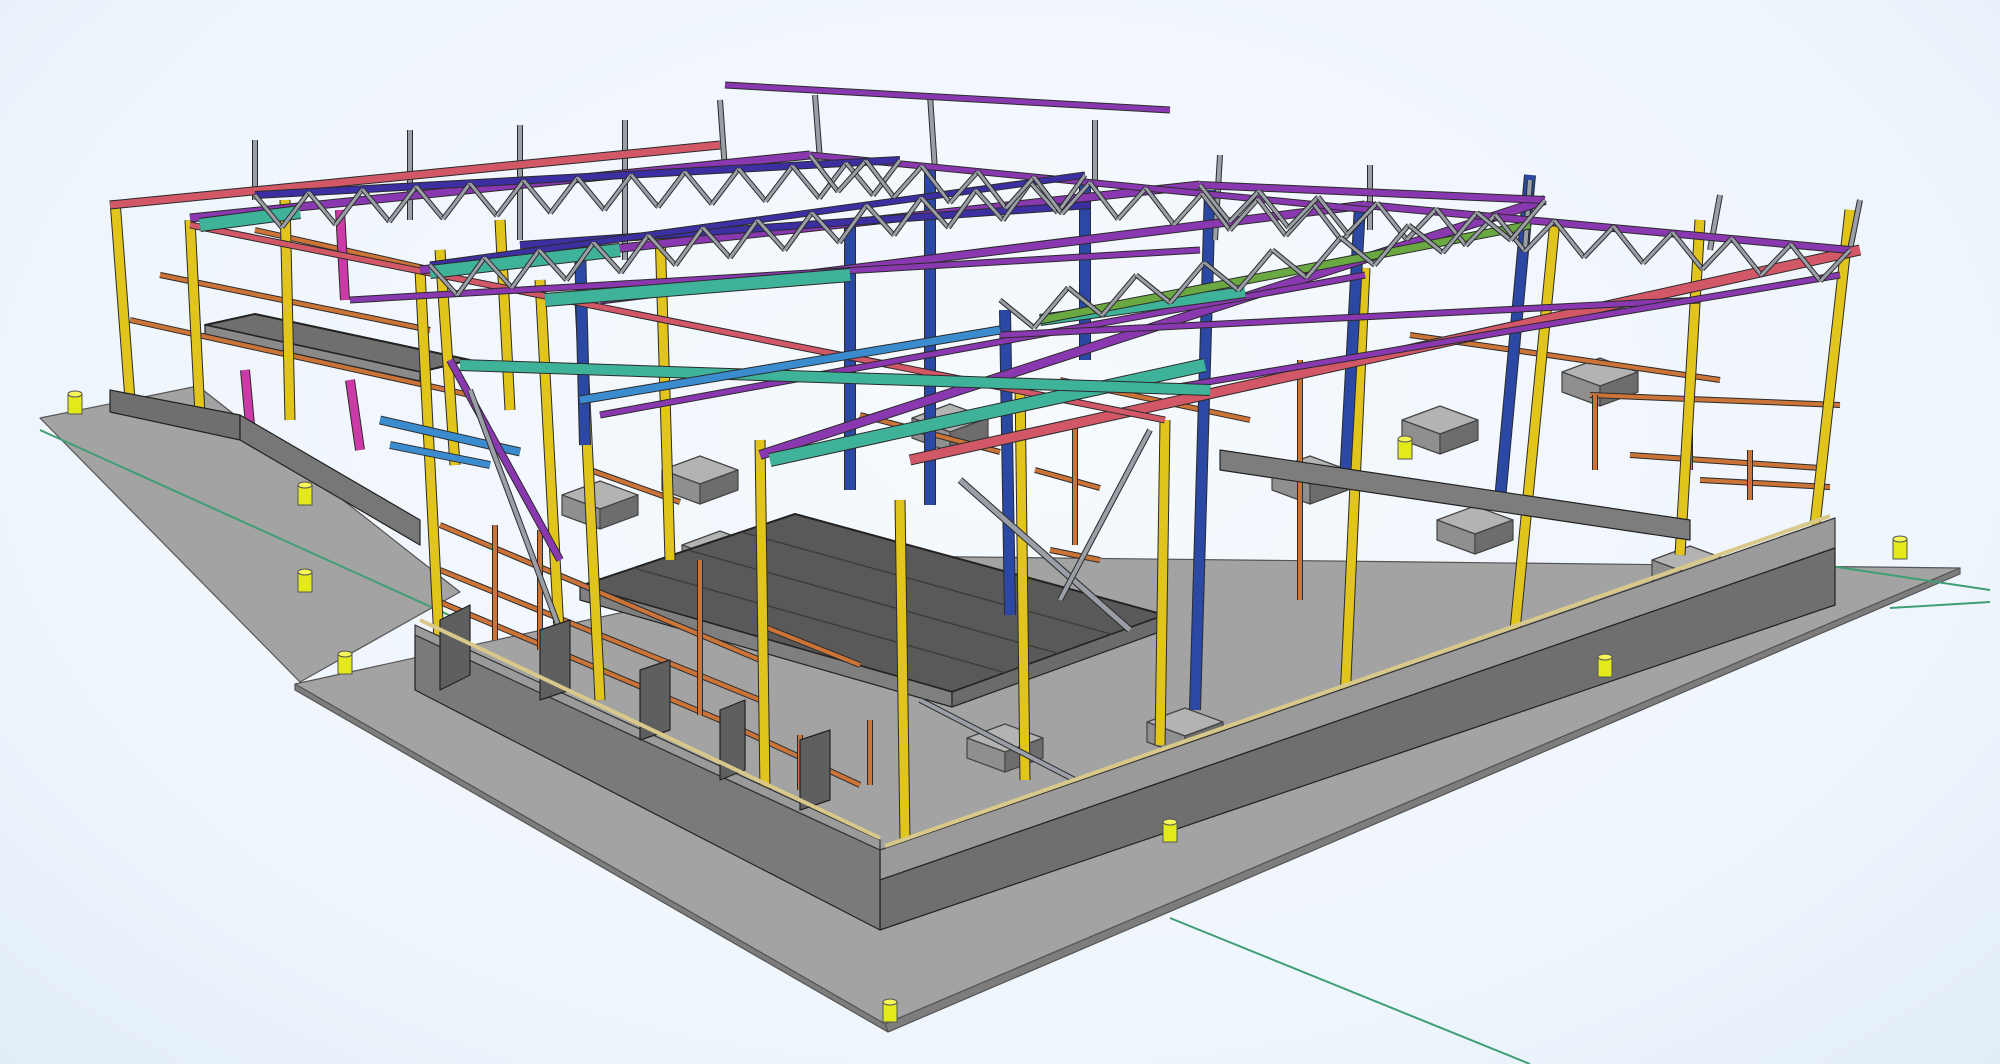 The image size is (2000, 1064). Describe the element at coordinates (908, 181) in the screenshot. I see `truss-web-c-1b` at that location.